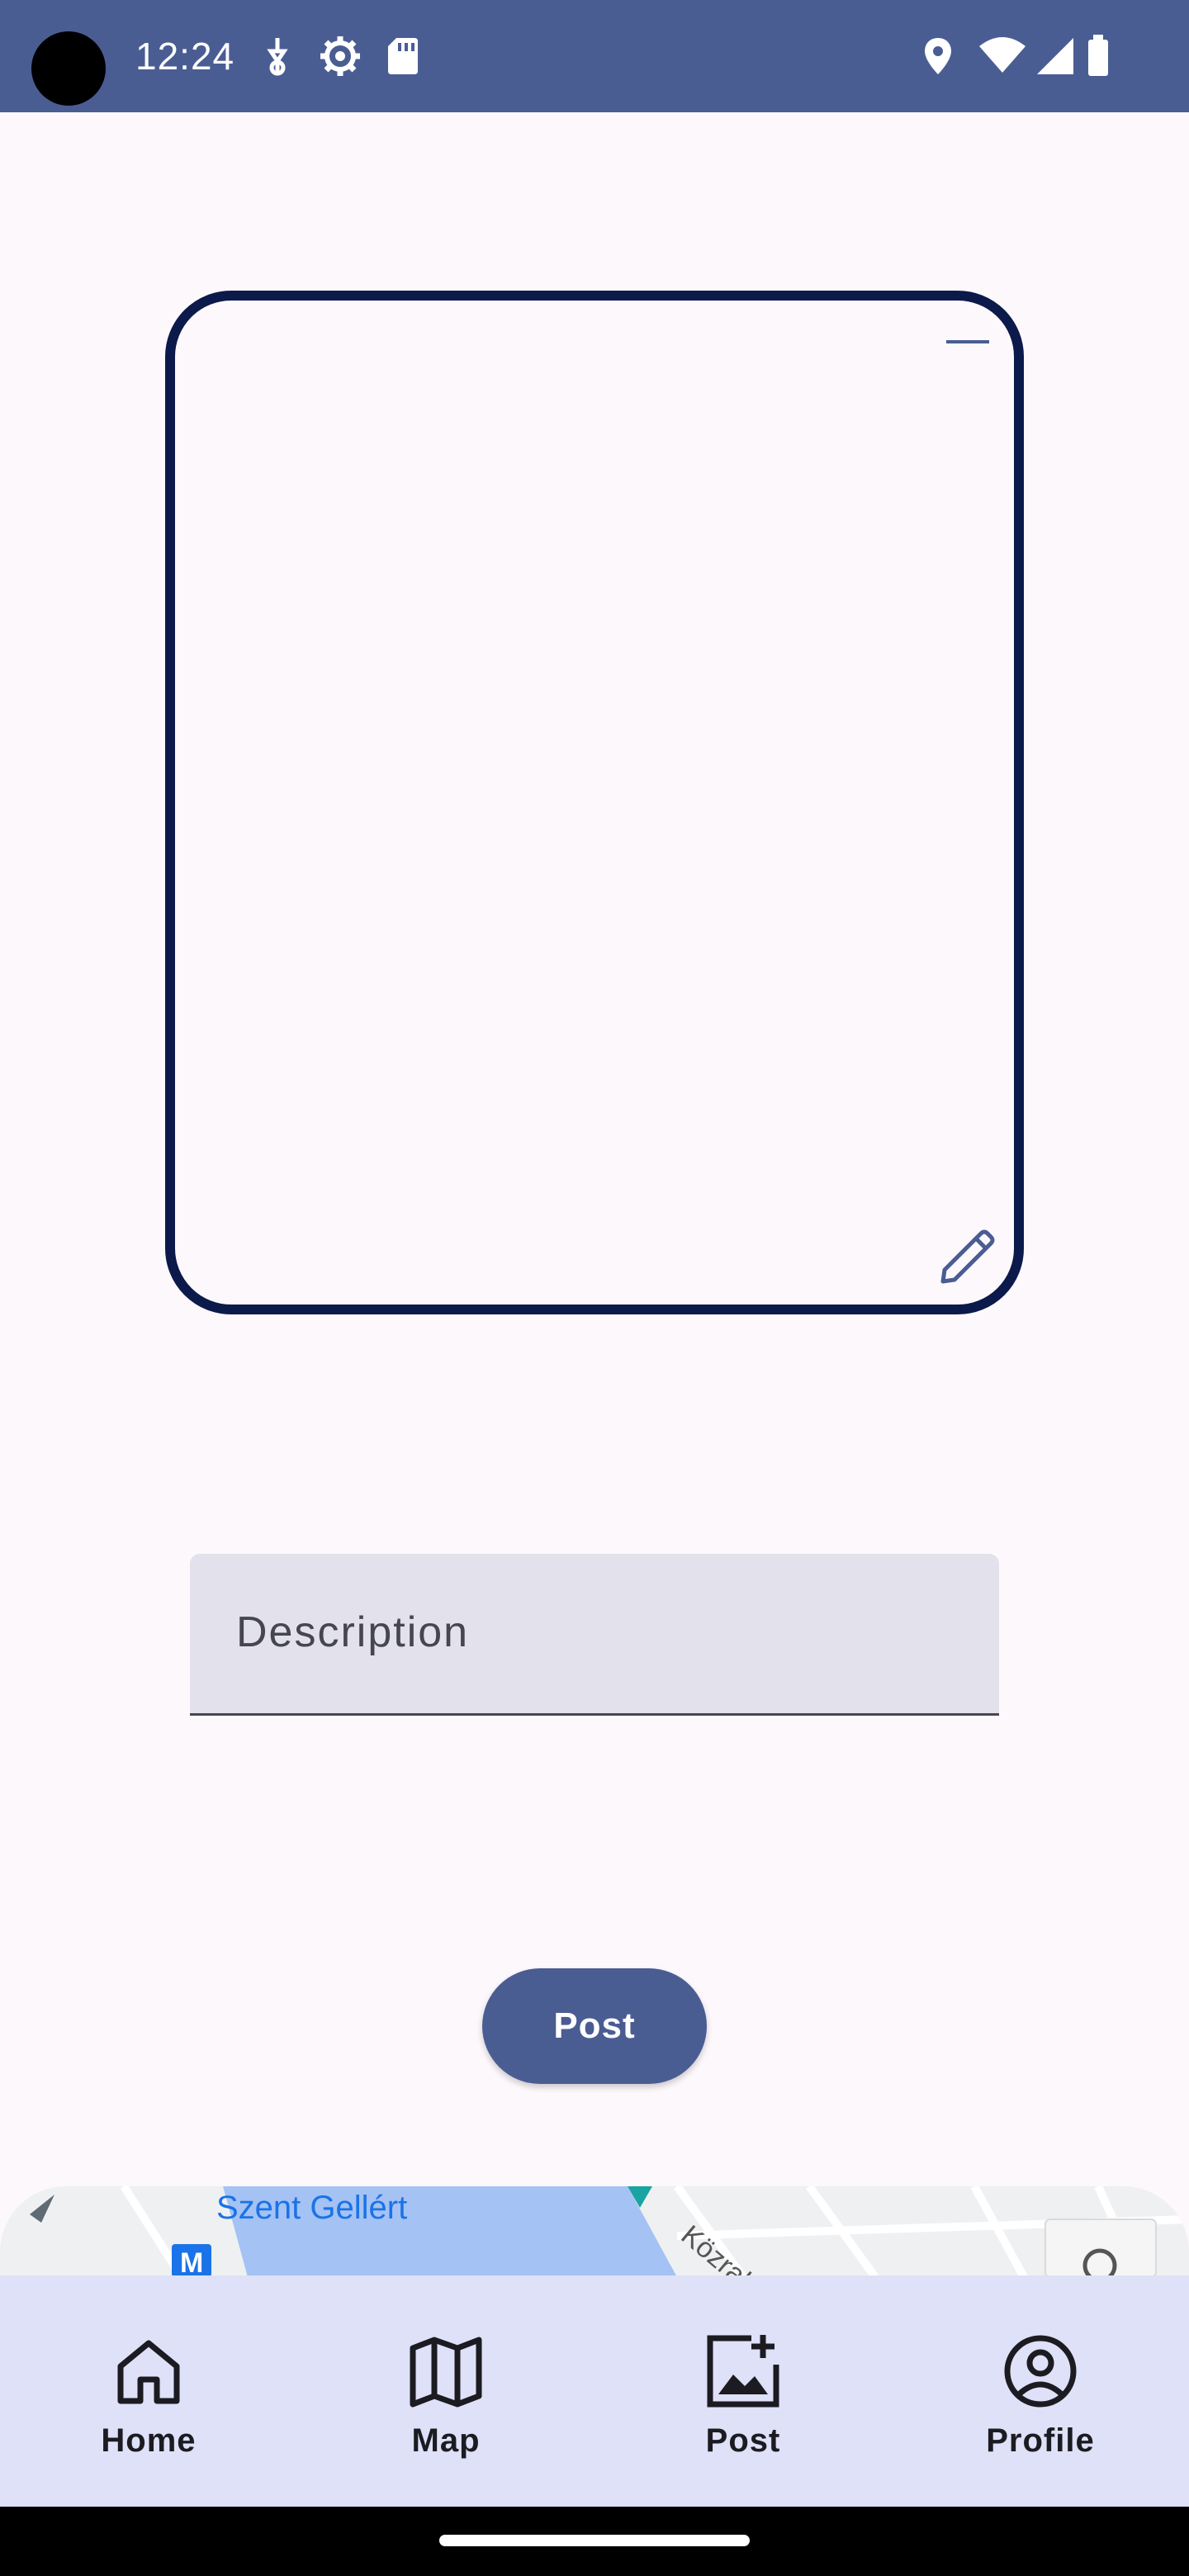  Describe the element at coordinates (594, 56) in the screenshot. I see `status-bar: 12:24` at that location.